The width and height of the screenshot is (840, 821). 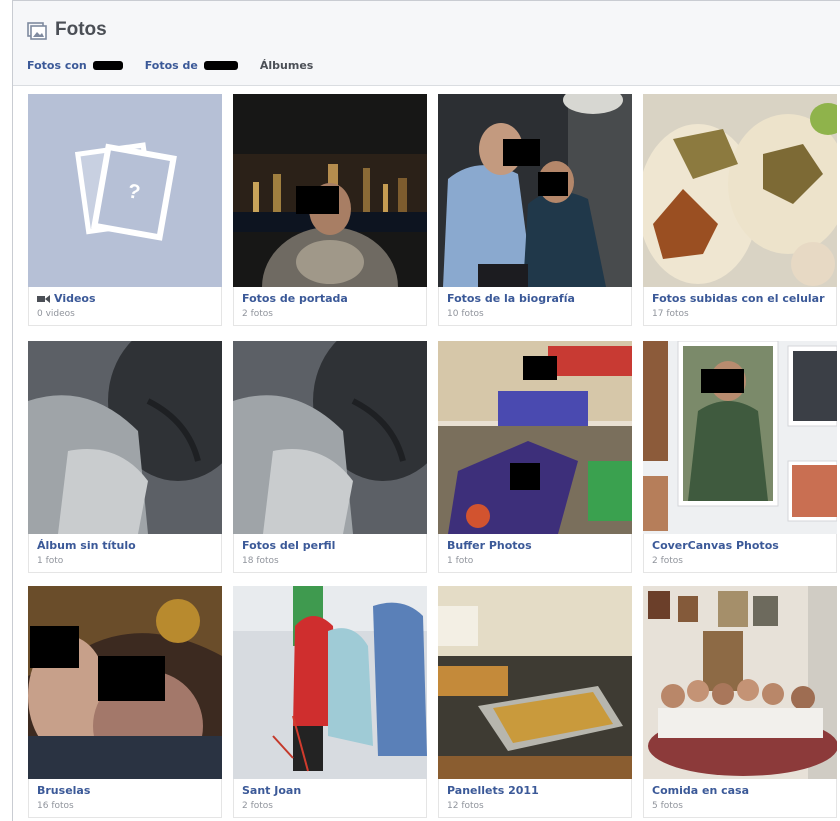 What do you see at coordinates (334, 545) in the screenshot?
I see `album-title: Fotos del perfil` at bounding box center [334, 545].